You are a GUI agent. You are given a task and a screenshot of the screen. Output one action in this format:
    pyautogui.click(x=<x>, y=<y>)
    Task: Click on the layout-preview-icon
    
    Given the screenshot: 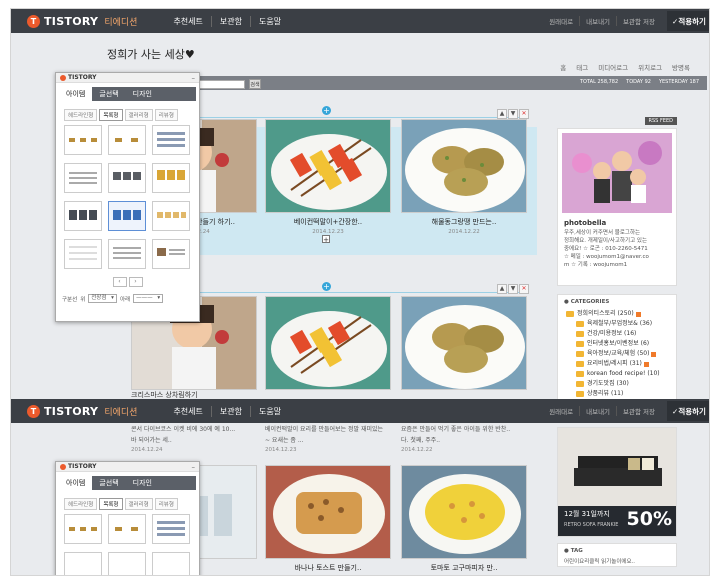 What is the action you would take?
    pyautogui.click(x=83, y=253)
    